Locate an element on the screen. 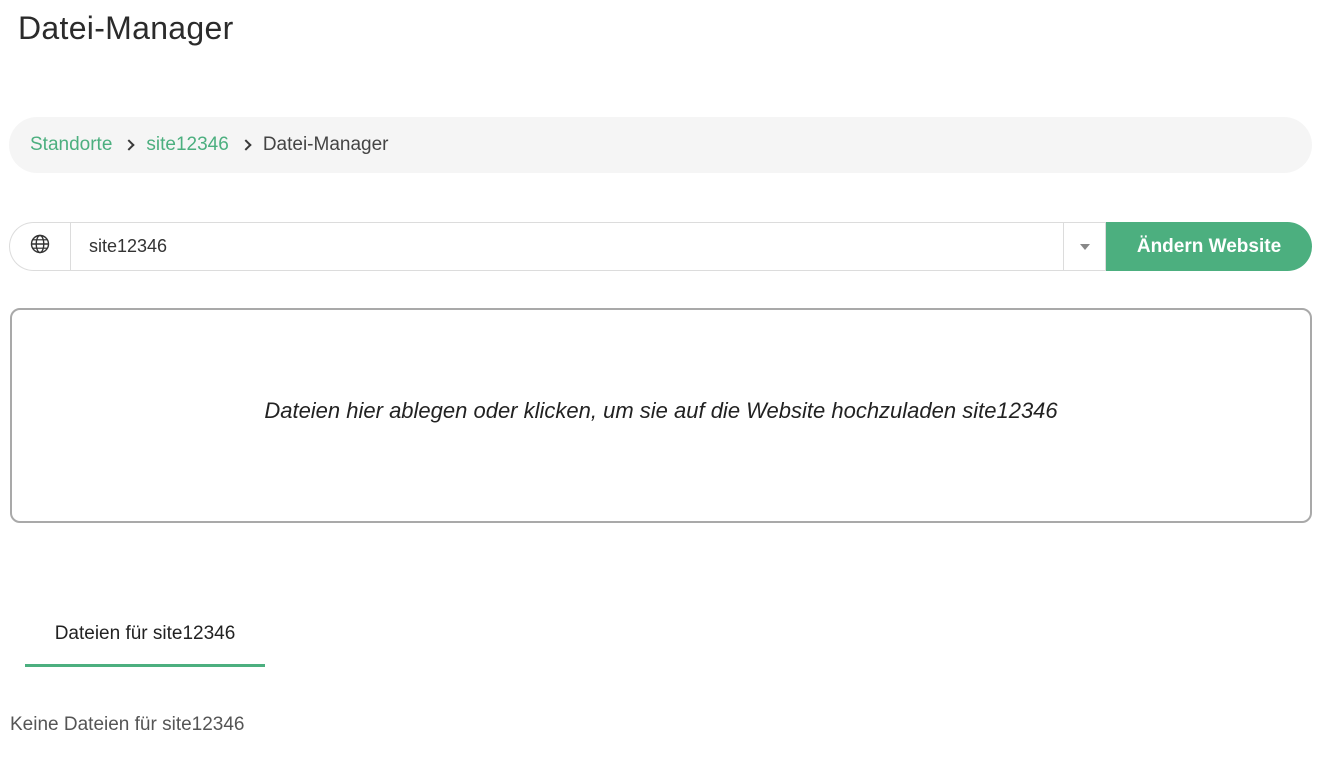 This screenshot has height=768, width=1344. site-select-value: site12346 is located at coordinates (128, 246).